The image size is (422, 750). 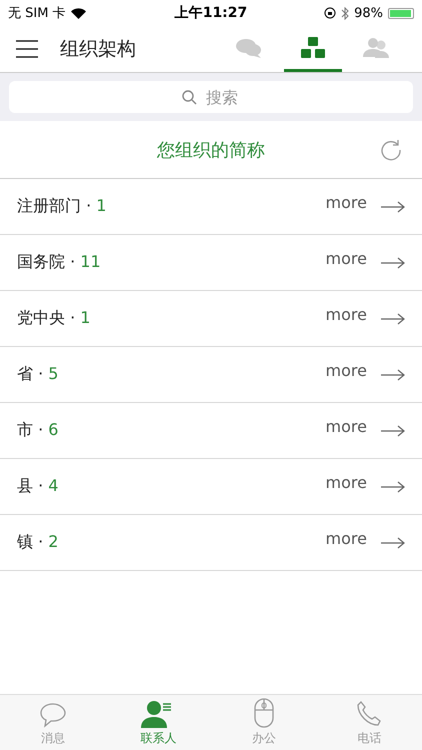 I want to click on department-name: 国务院 · 11, so click(x=171, y=262).